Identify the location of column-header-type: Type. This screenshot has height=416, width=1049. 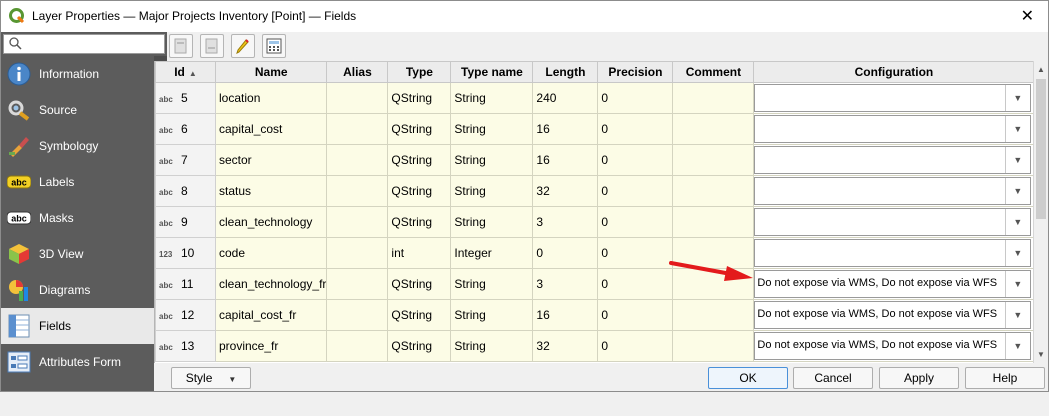
(419, 72).